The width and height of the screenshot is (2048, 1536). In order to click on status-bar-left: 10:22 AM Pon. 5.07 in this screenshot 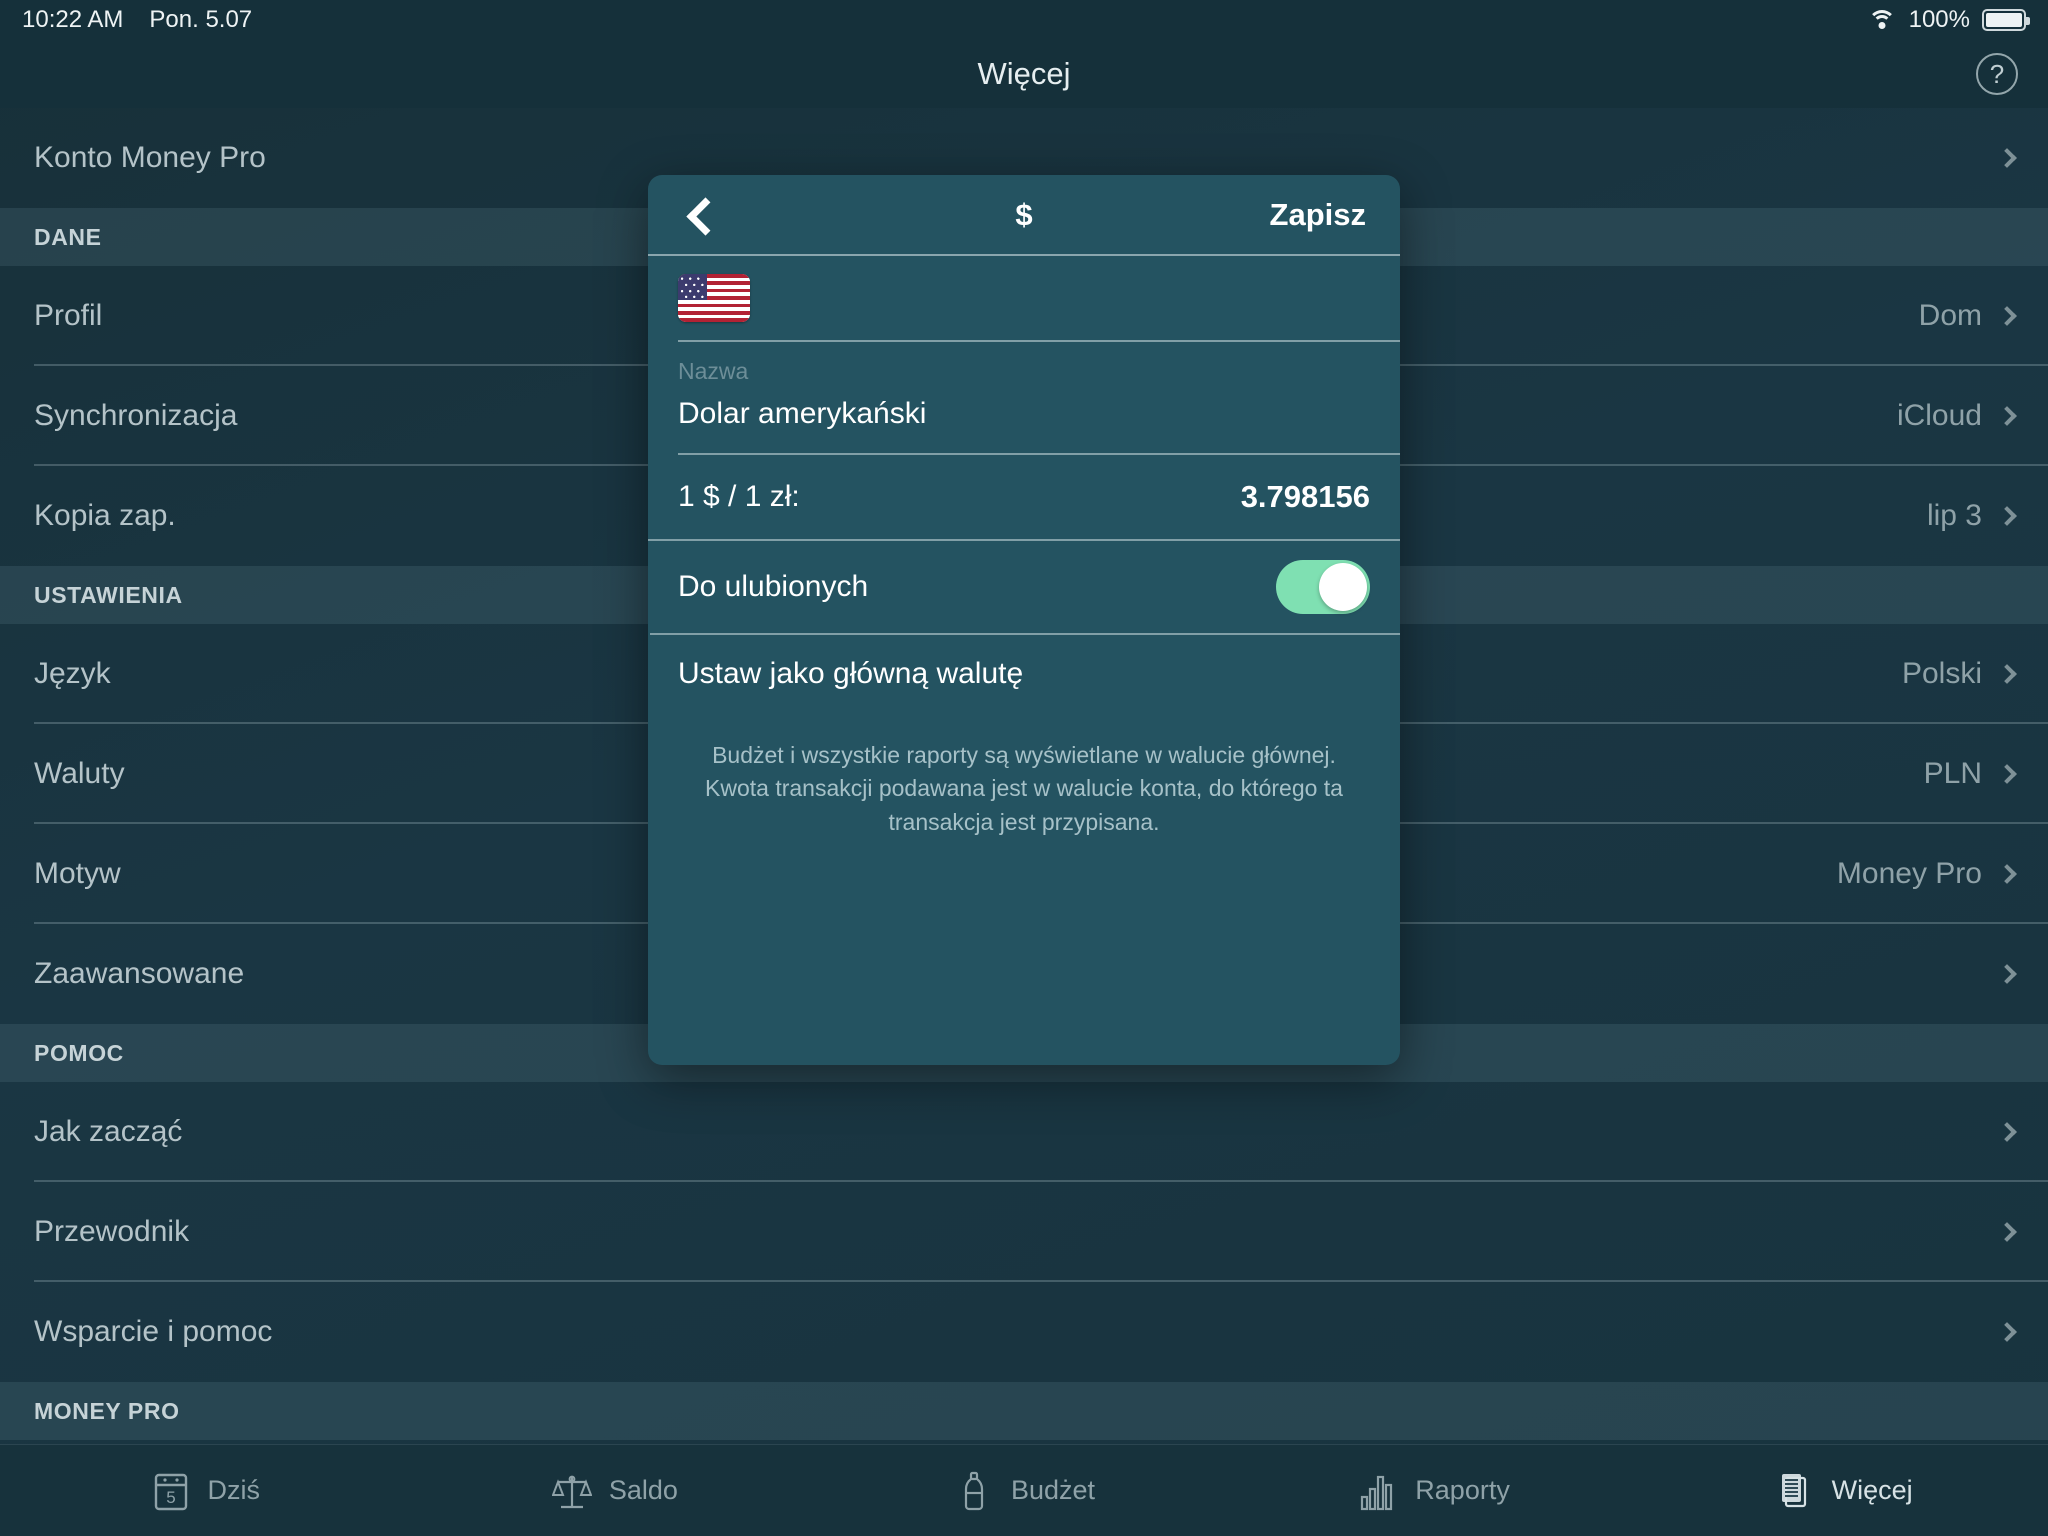, I will do `click(137, 20)`.